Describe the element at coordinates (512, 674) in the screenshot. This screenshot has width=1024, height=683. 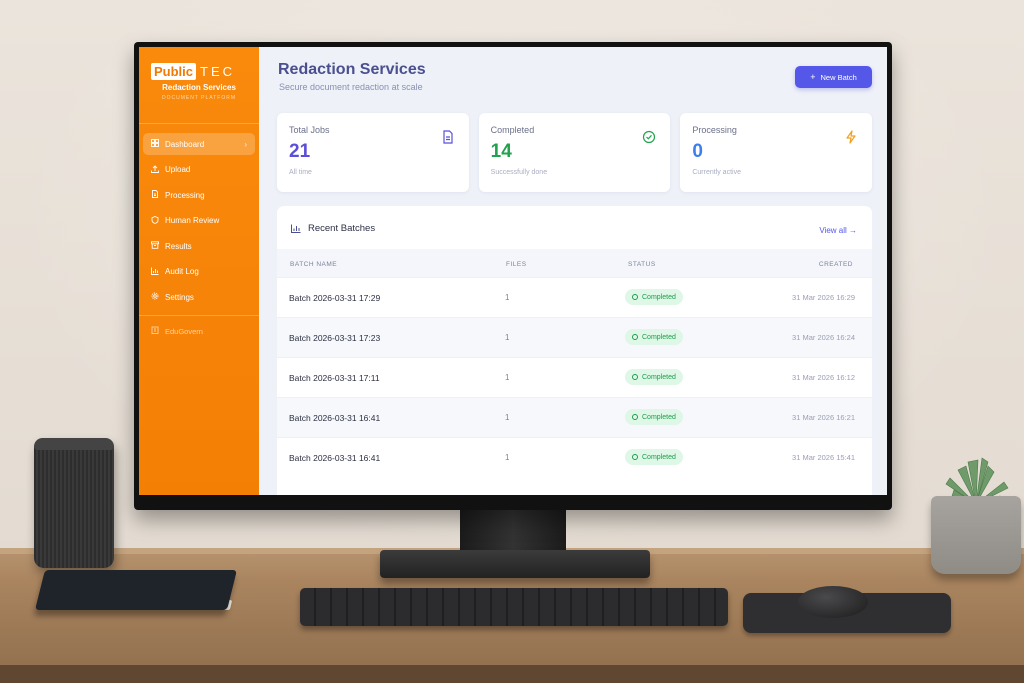
I see `desk-front` at that location.